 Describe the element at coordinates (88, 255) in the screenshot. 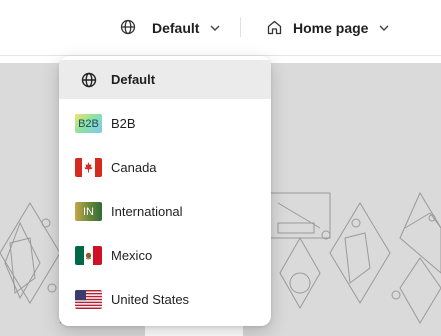

I see `mexico-flag-icon` at that location.